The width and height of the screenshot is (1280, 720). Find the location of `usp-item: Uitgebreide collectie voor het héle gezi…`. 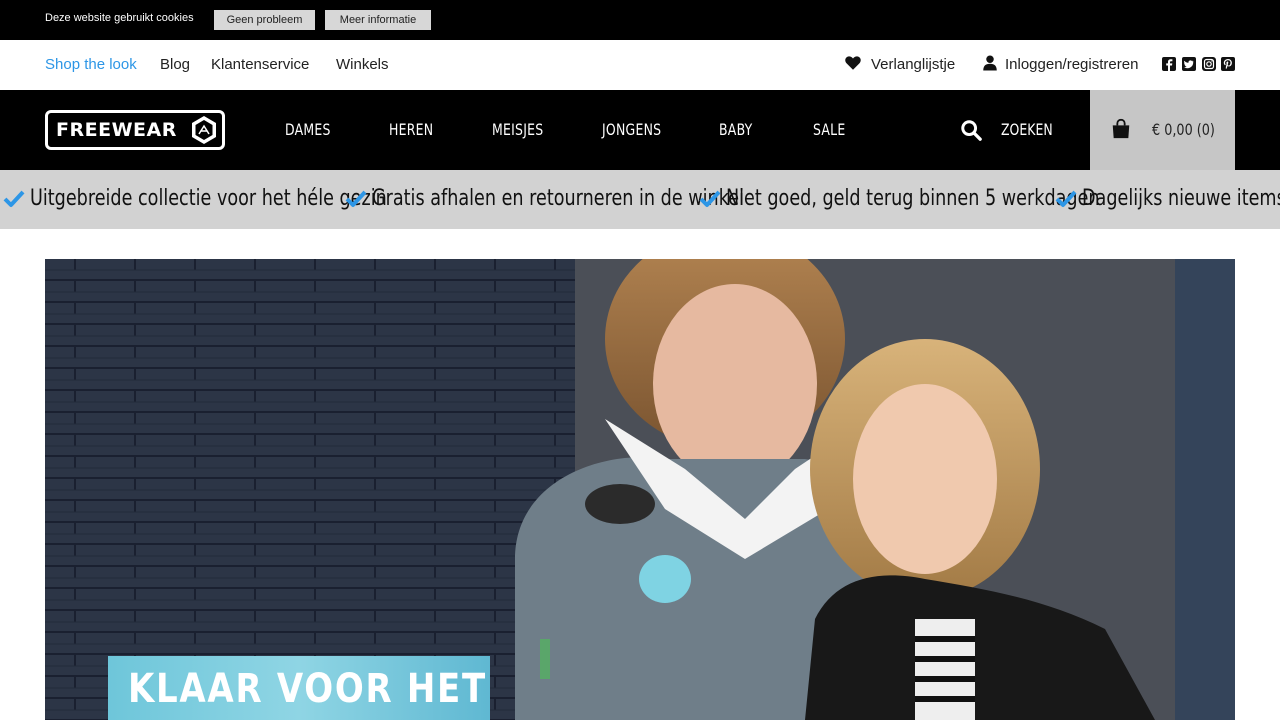

usp-item: Uitgebreide collectie voor het héle gezi… is located at coordinates (208, 198).